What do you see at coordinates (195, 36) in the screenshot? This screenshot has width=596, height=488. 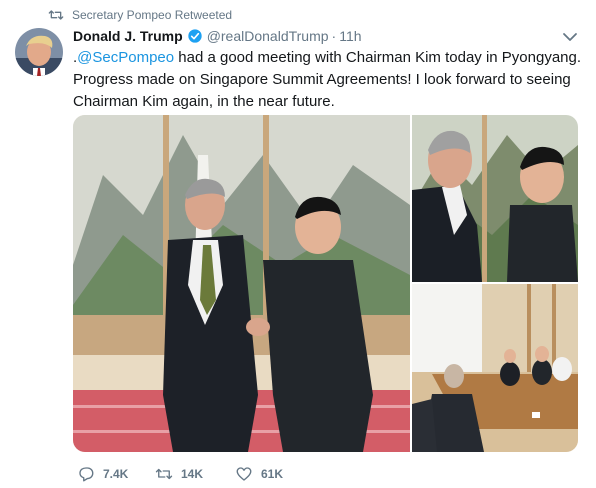 I see `verified-badge-icon` at bounding box center [195, 36].